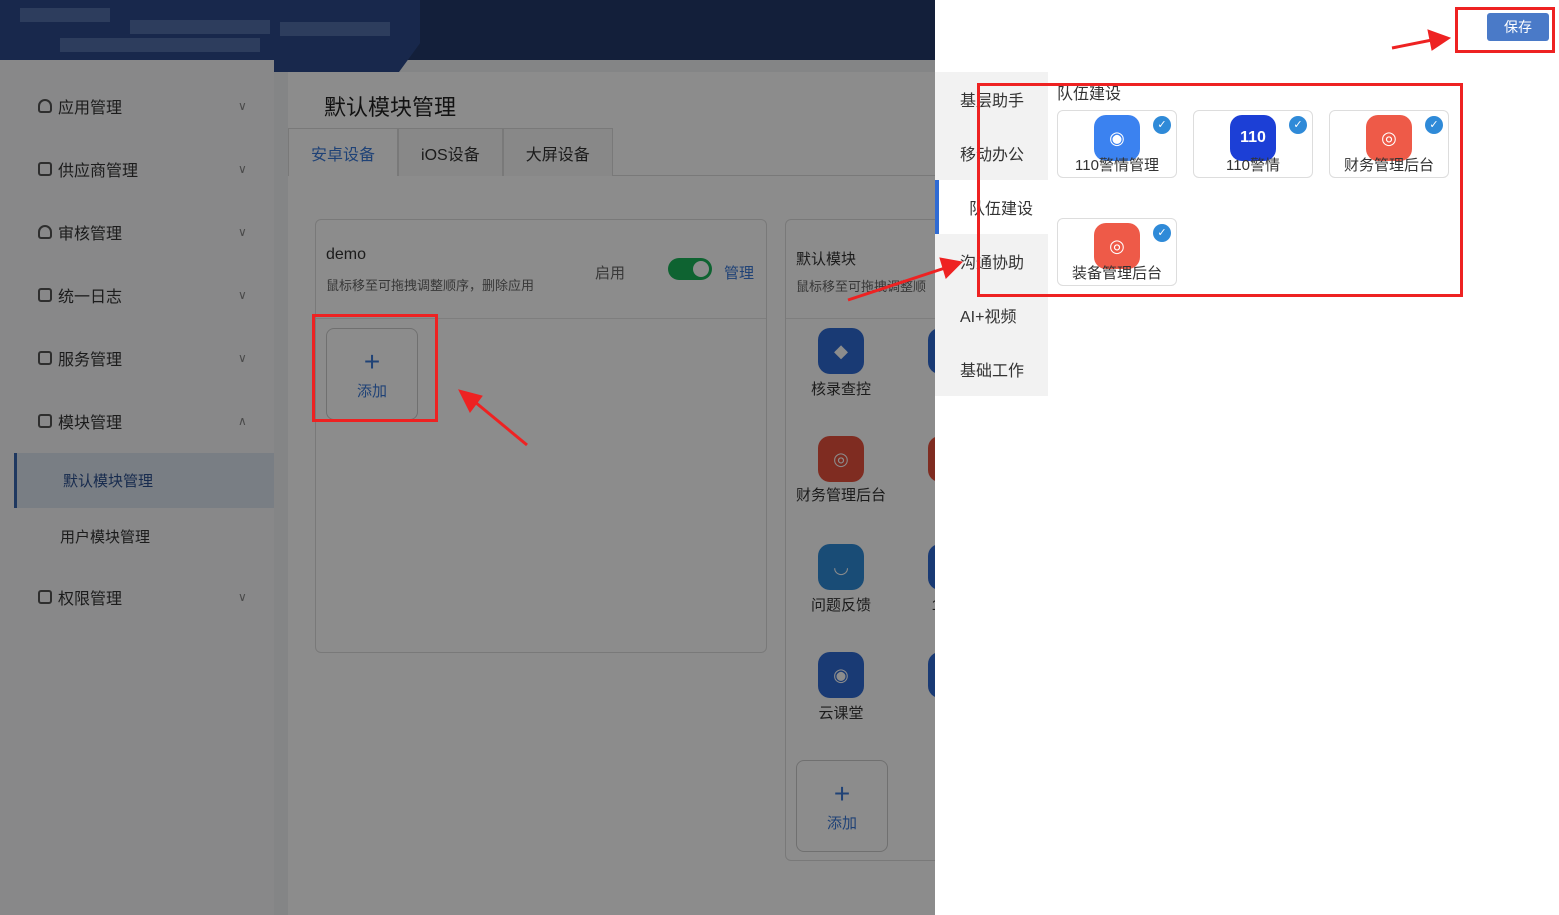 The width and height of the screenshot is (1559, 915). Describe the element at coordinates (1220, 190) in the screenshot. I see `annotation-box-apps` at that location.